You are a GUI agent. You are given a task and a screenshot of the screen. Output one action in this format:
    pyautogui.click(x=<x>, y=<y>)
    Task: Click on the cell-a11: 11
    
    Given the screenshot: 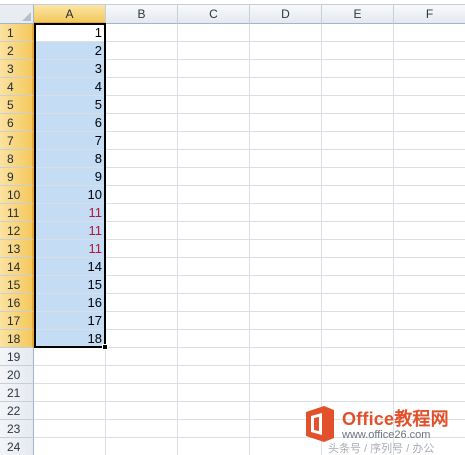 What is the action you would take?
    pyautogui.click(x=70, y=213)
    